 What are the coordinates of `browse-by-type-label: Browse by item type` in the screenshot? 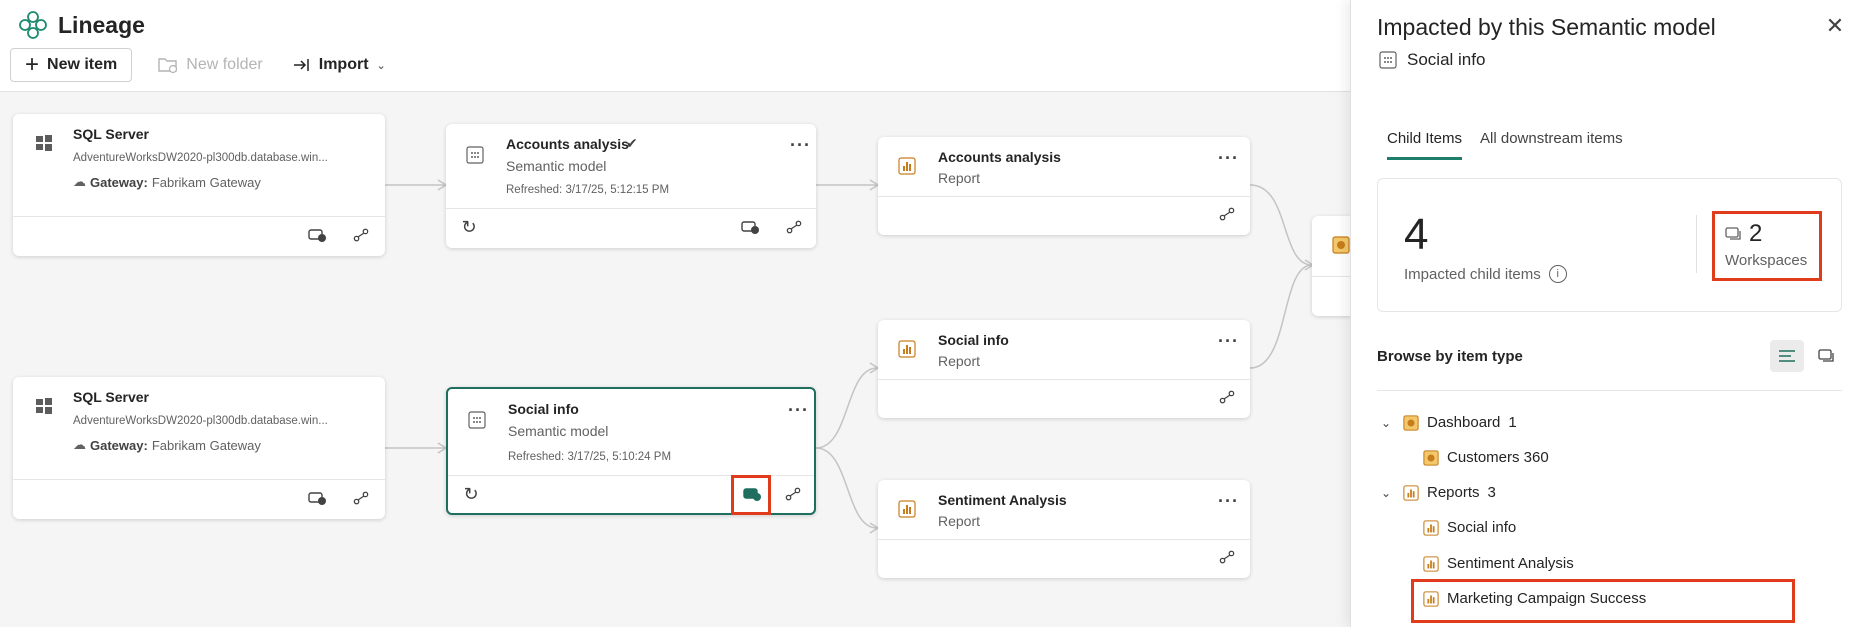 It's located at (1450, 356).